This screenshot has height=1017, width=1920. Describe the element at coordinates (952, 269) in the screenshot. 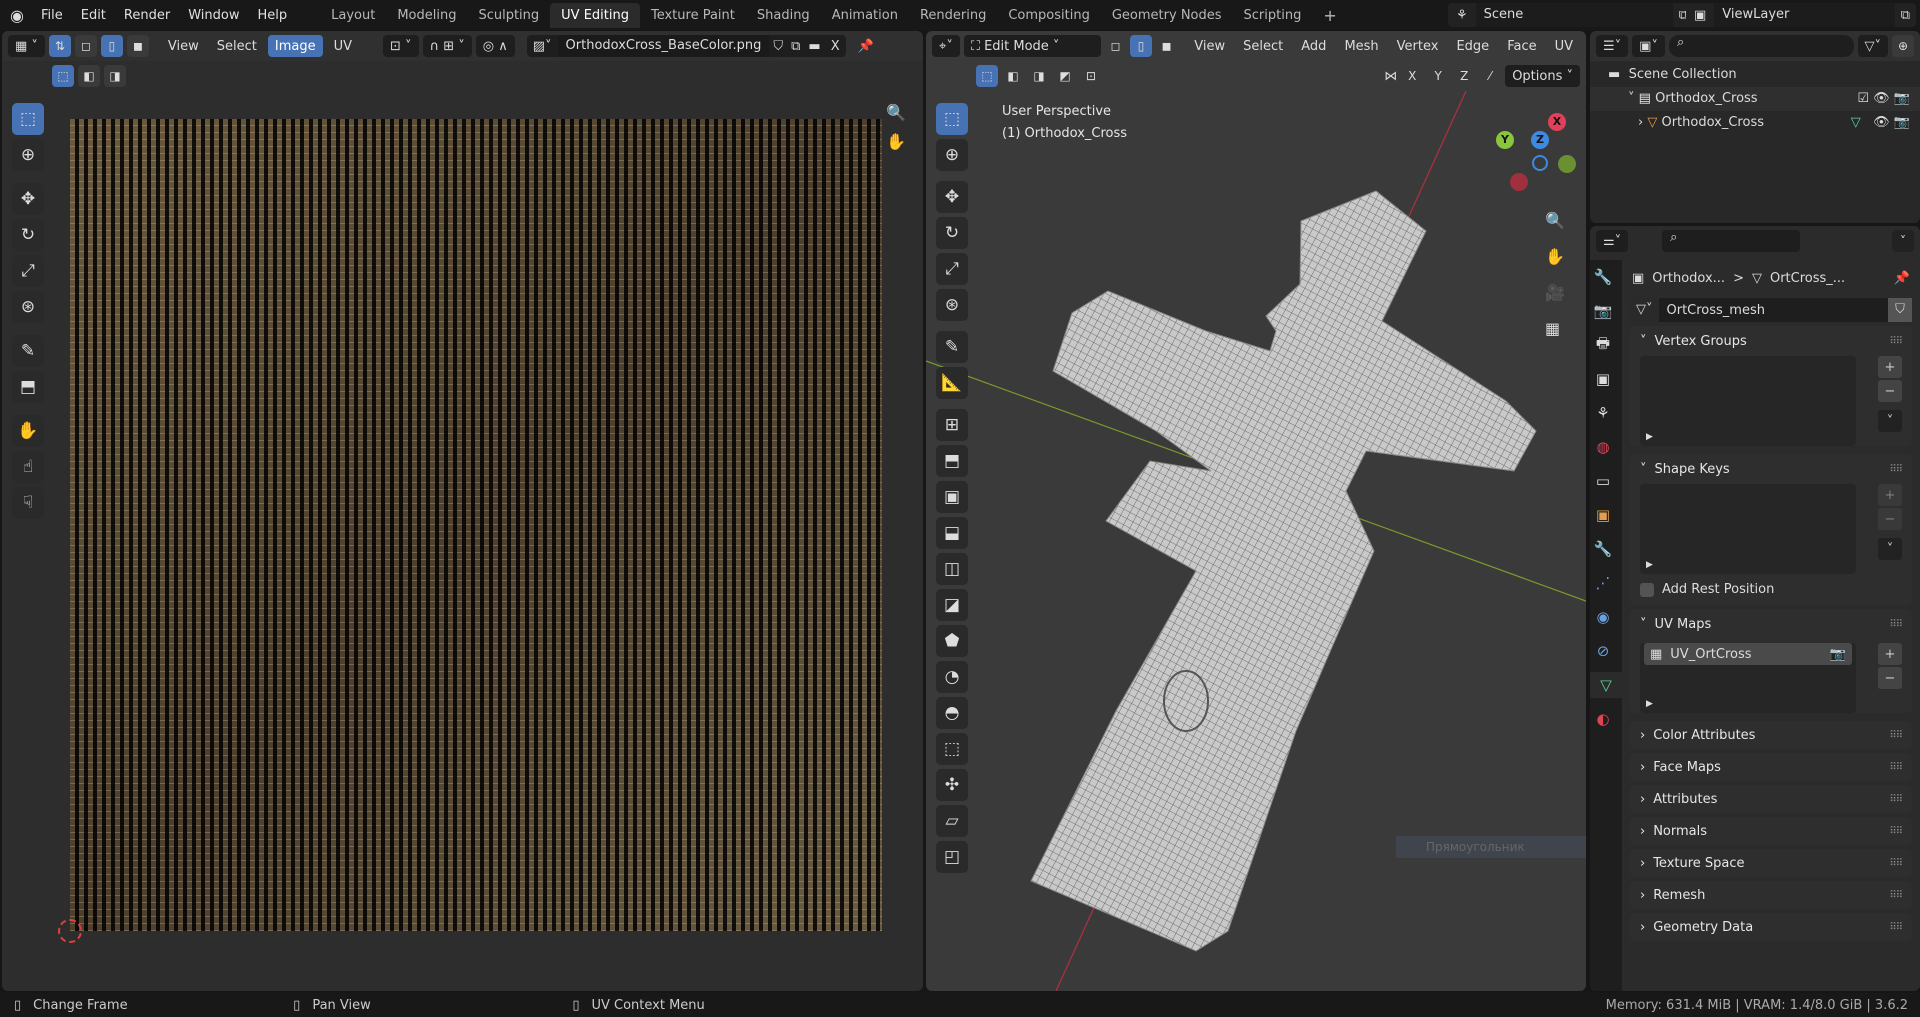

I see `scale-tool-icon: ⤢` at that location.